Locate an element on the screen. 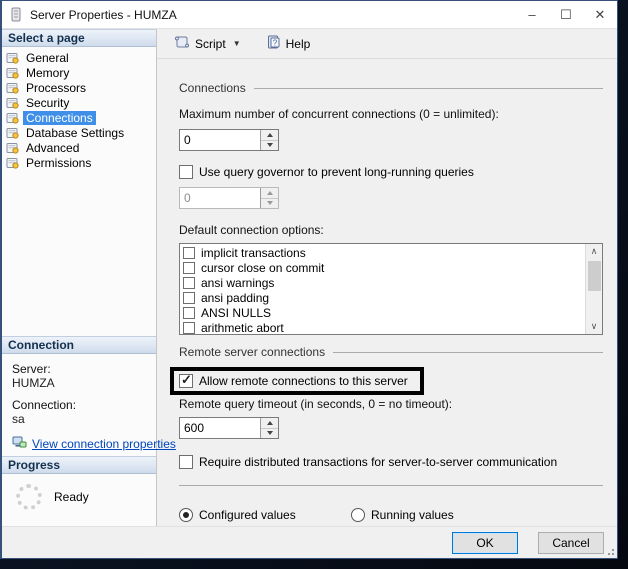 The image size is (628, 569). title-bar: Server Properties - HUMZA – ☐ ✕ is located at coordinates (309, 15).